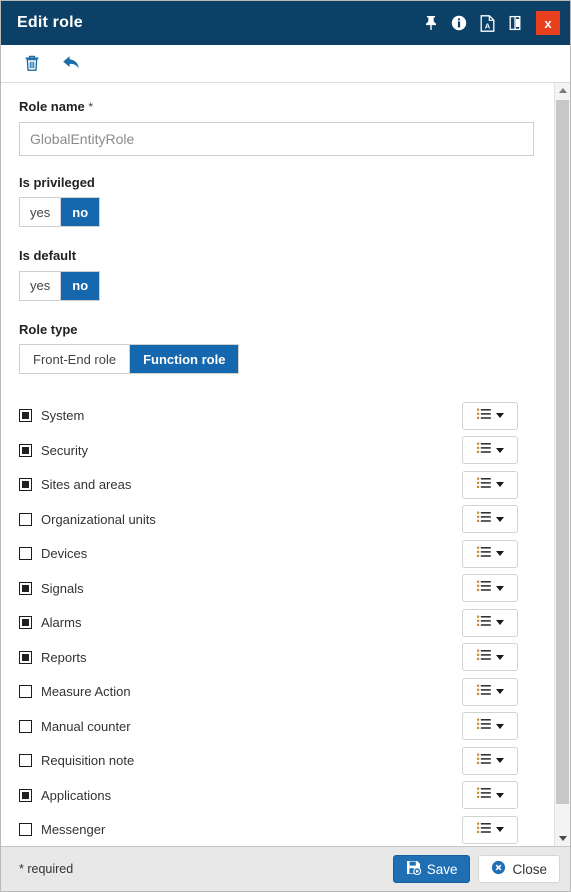 Image resolution: width=571 pixels, height=892 pixels. I want to click on permission-row: System, so click(276, 415).